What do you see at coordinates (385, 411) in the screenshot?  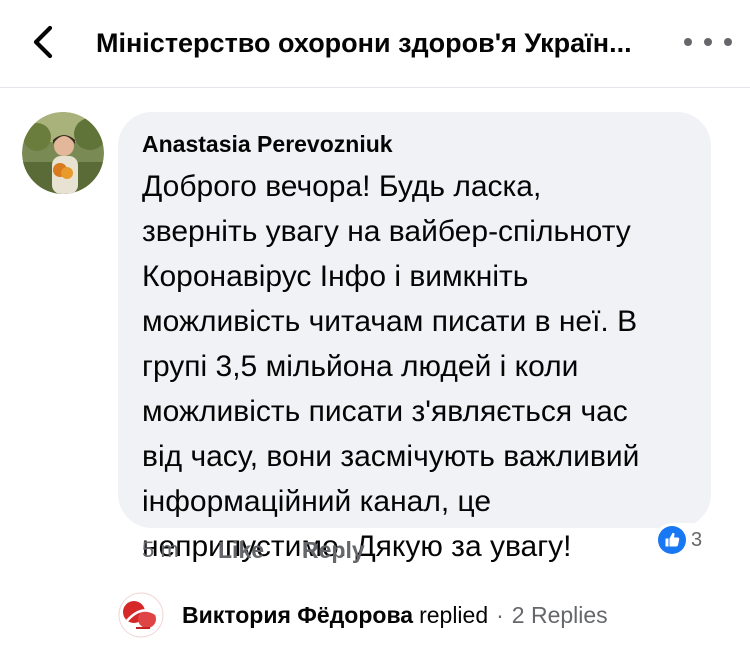 I see `comment-line: можливість писати з'являється час` at bounding box center [385, 411].